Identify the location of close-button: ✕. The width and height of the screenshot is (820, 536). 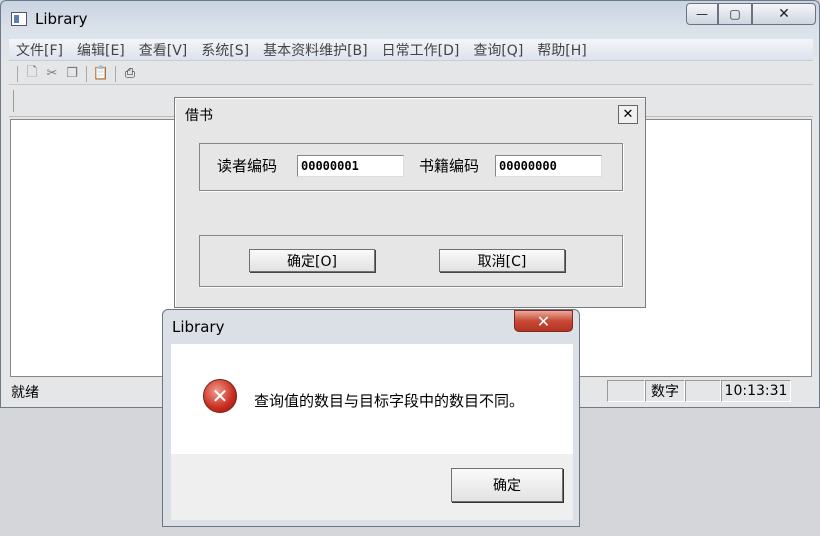
(784, 14).